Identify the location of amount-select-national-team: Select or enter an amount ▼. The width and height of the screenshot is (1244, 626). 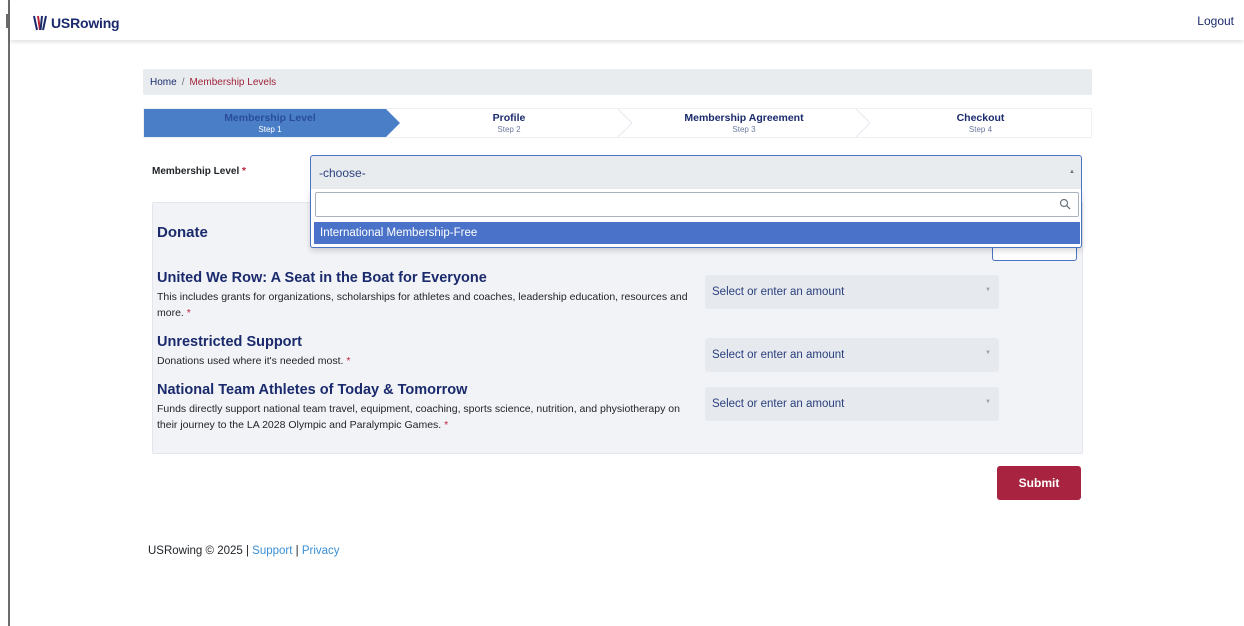
(852, 404).